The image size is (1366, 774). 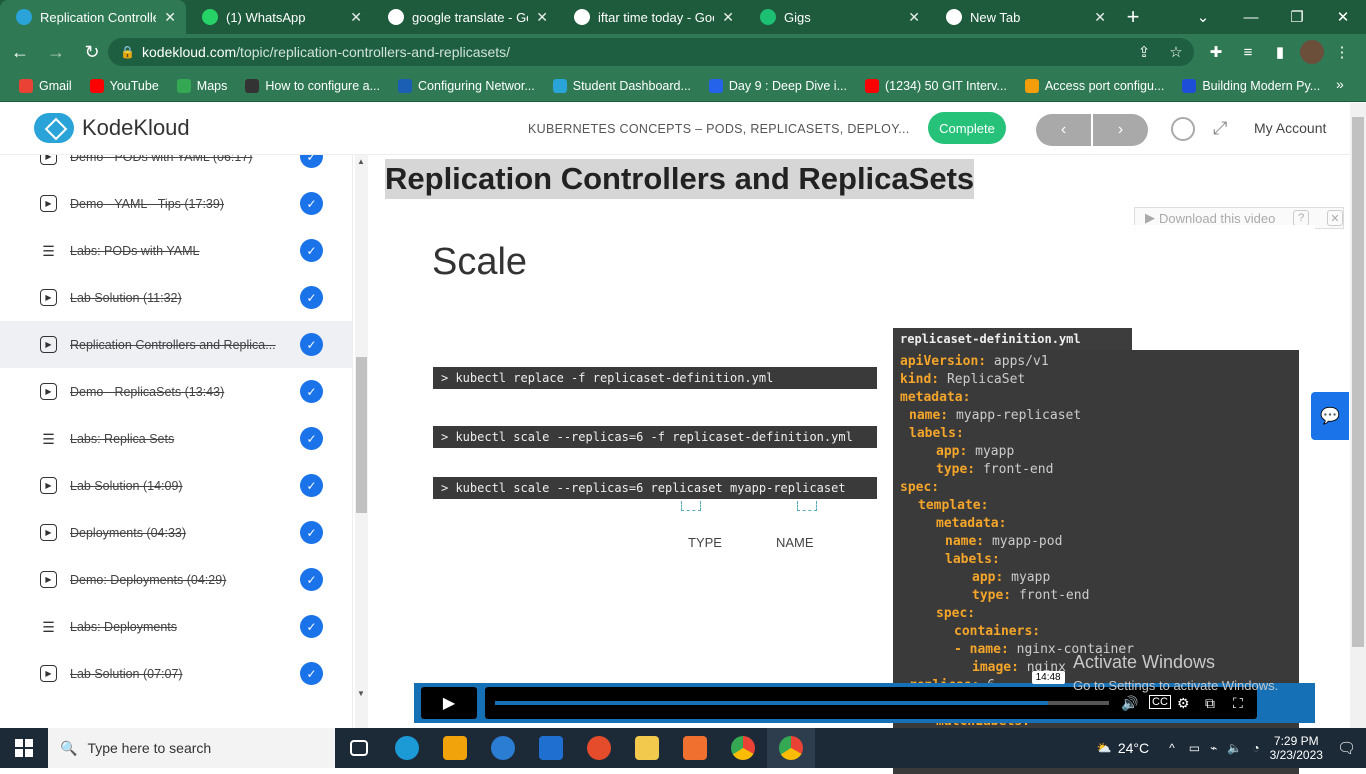 I want to click on temperature: 24°C, so click(x=1133, y=748).